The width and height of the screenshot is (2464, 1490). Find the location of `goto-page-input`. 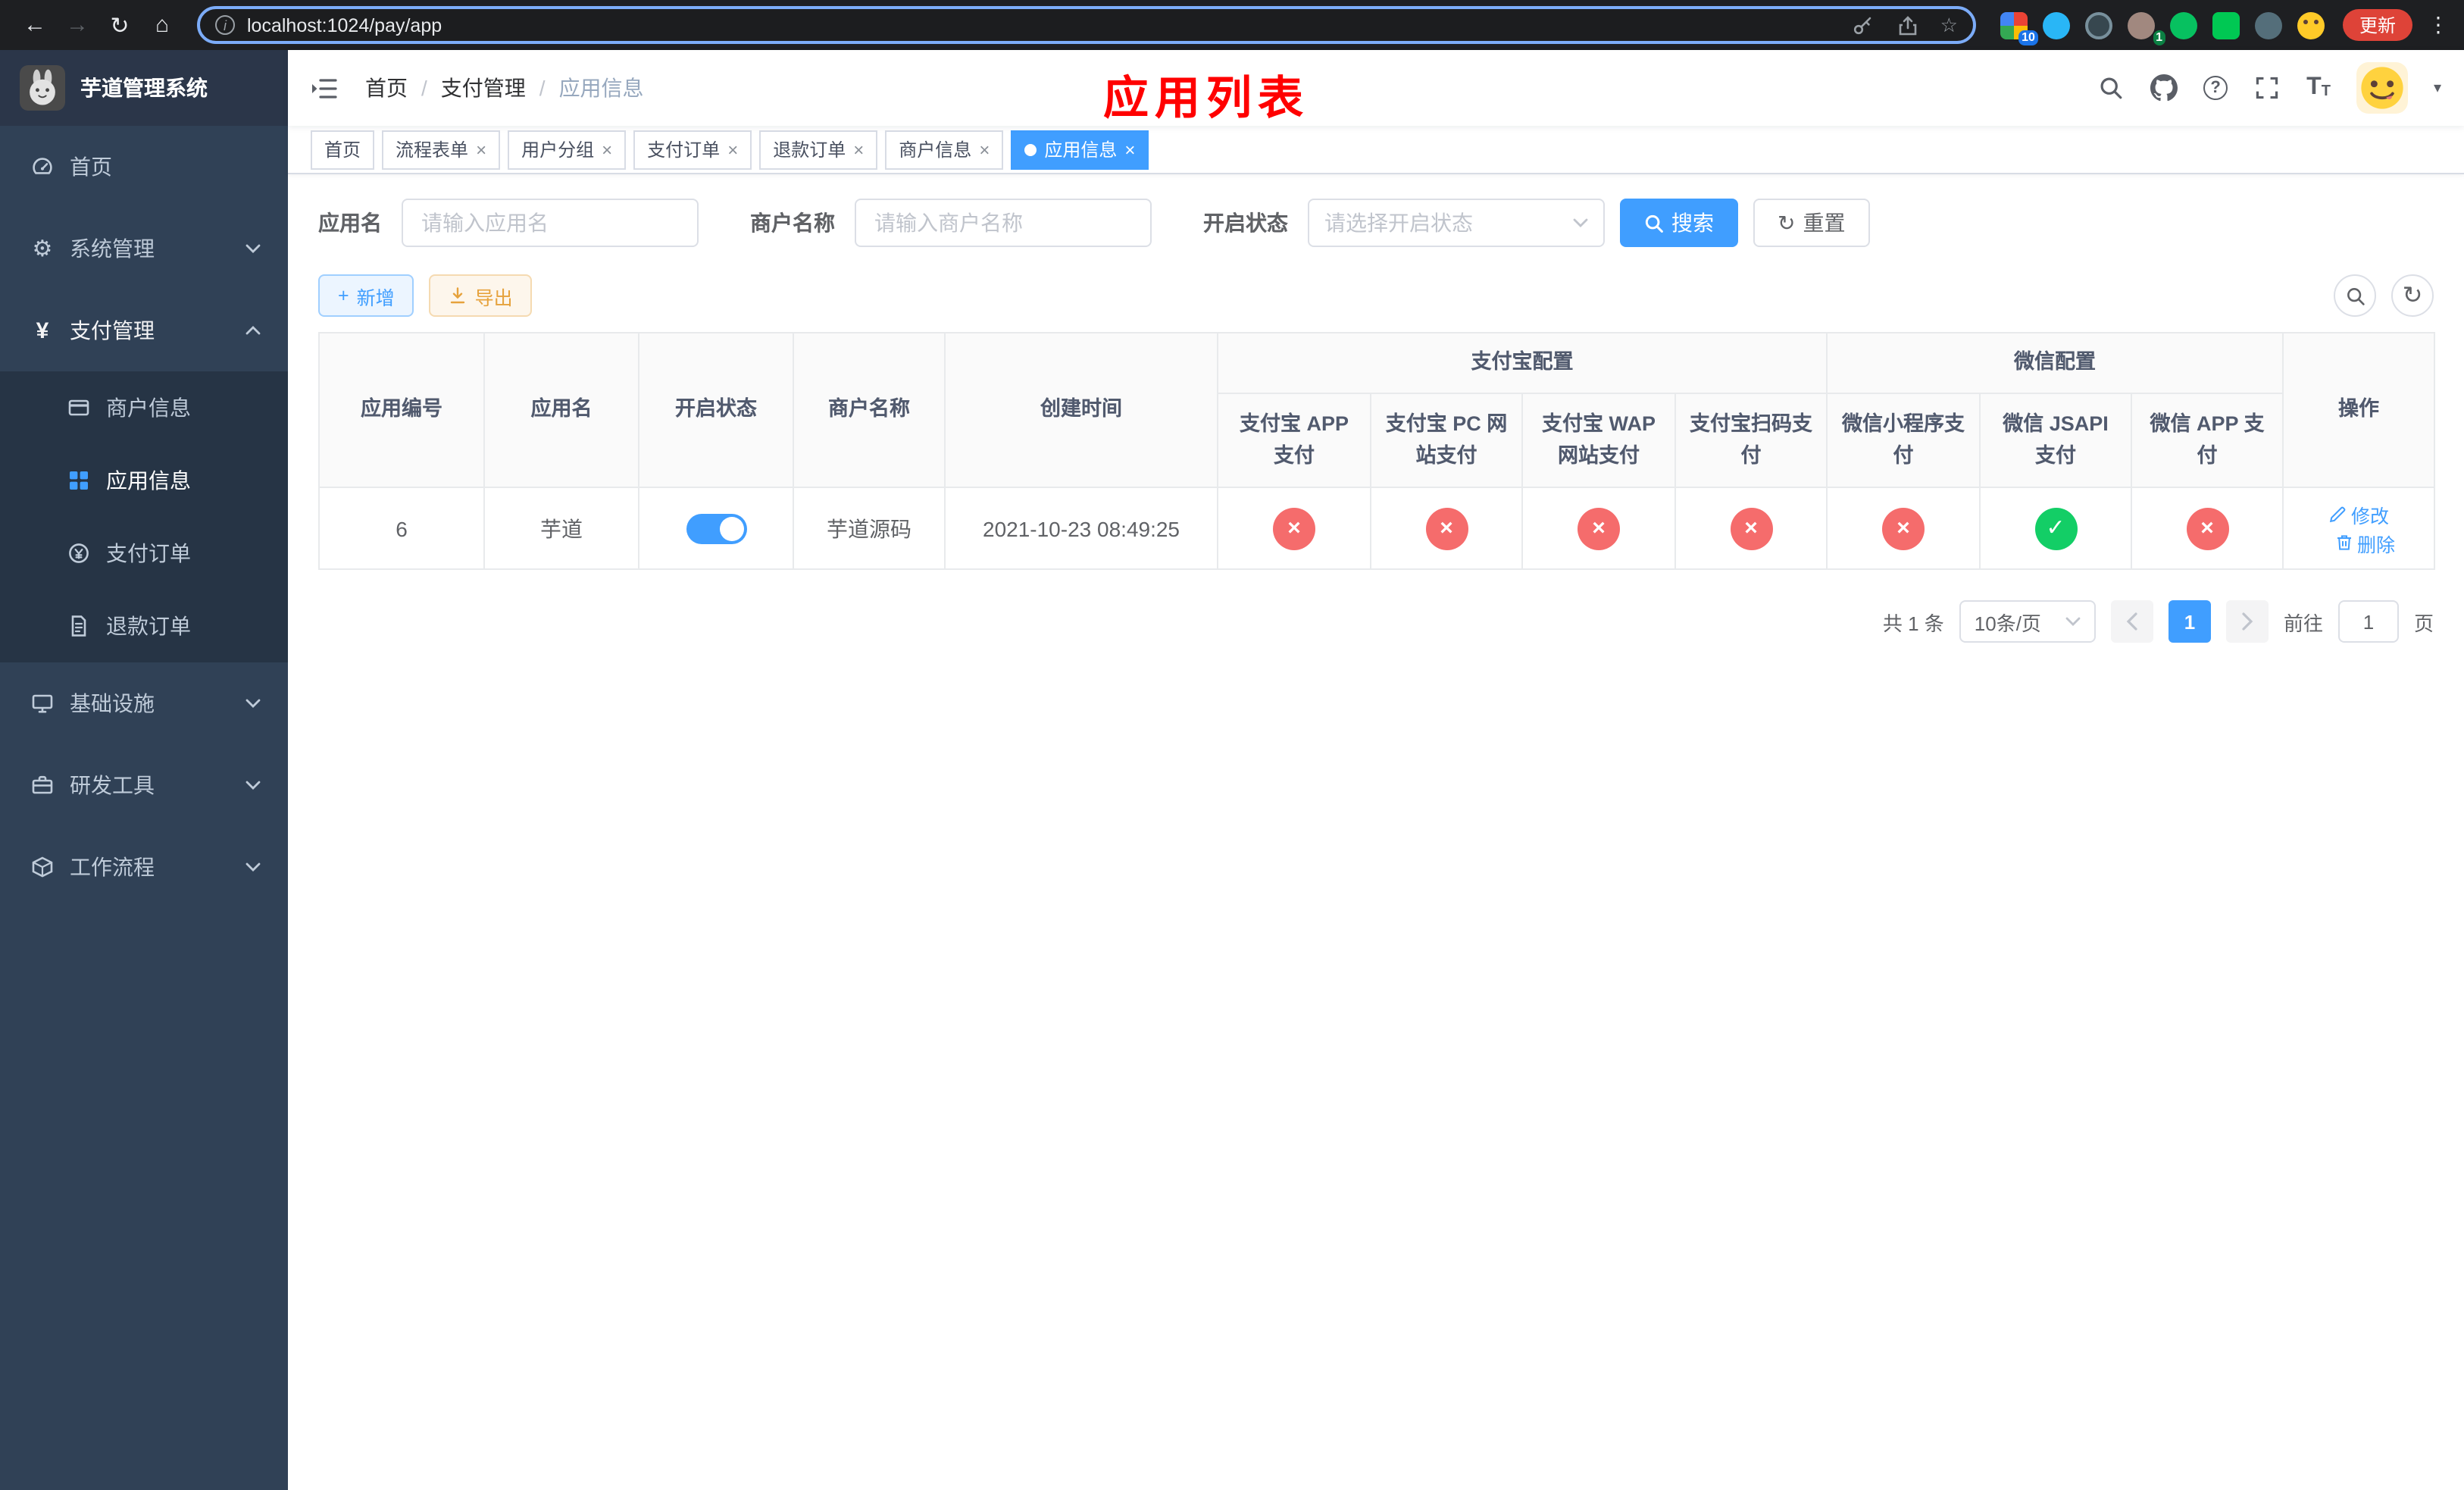

goto-page-input is located at coordinates (2368, 621).